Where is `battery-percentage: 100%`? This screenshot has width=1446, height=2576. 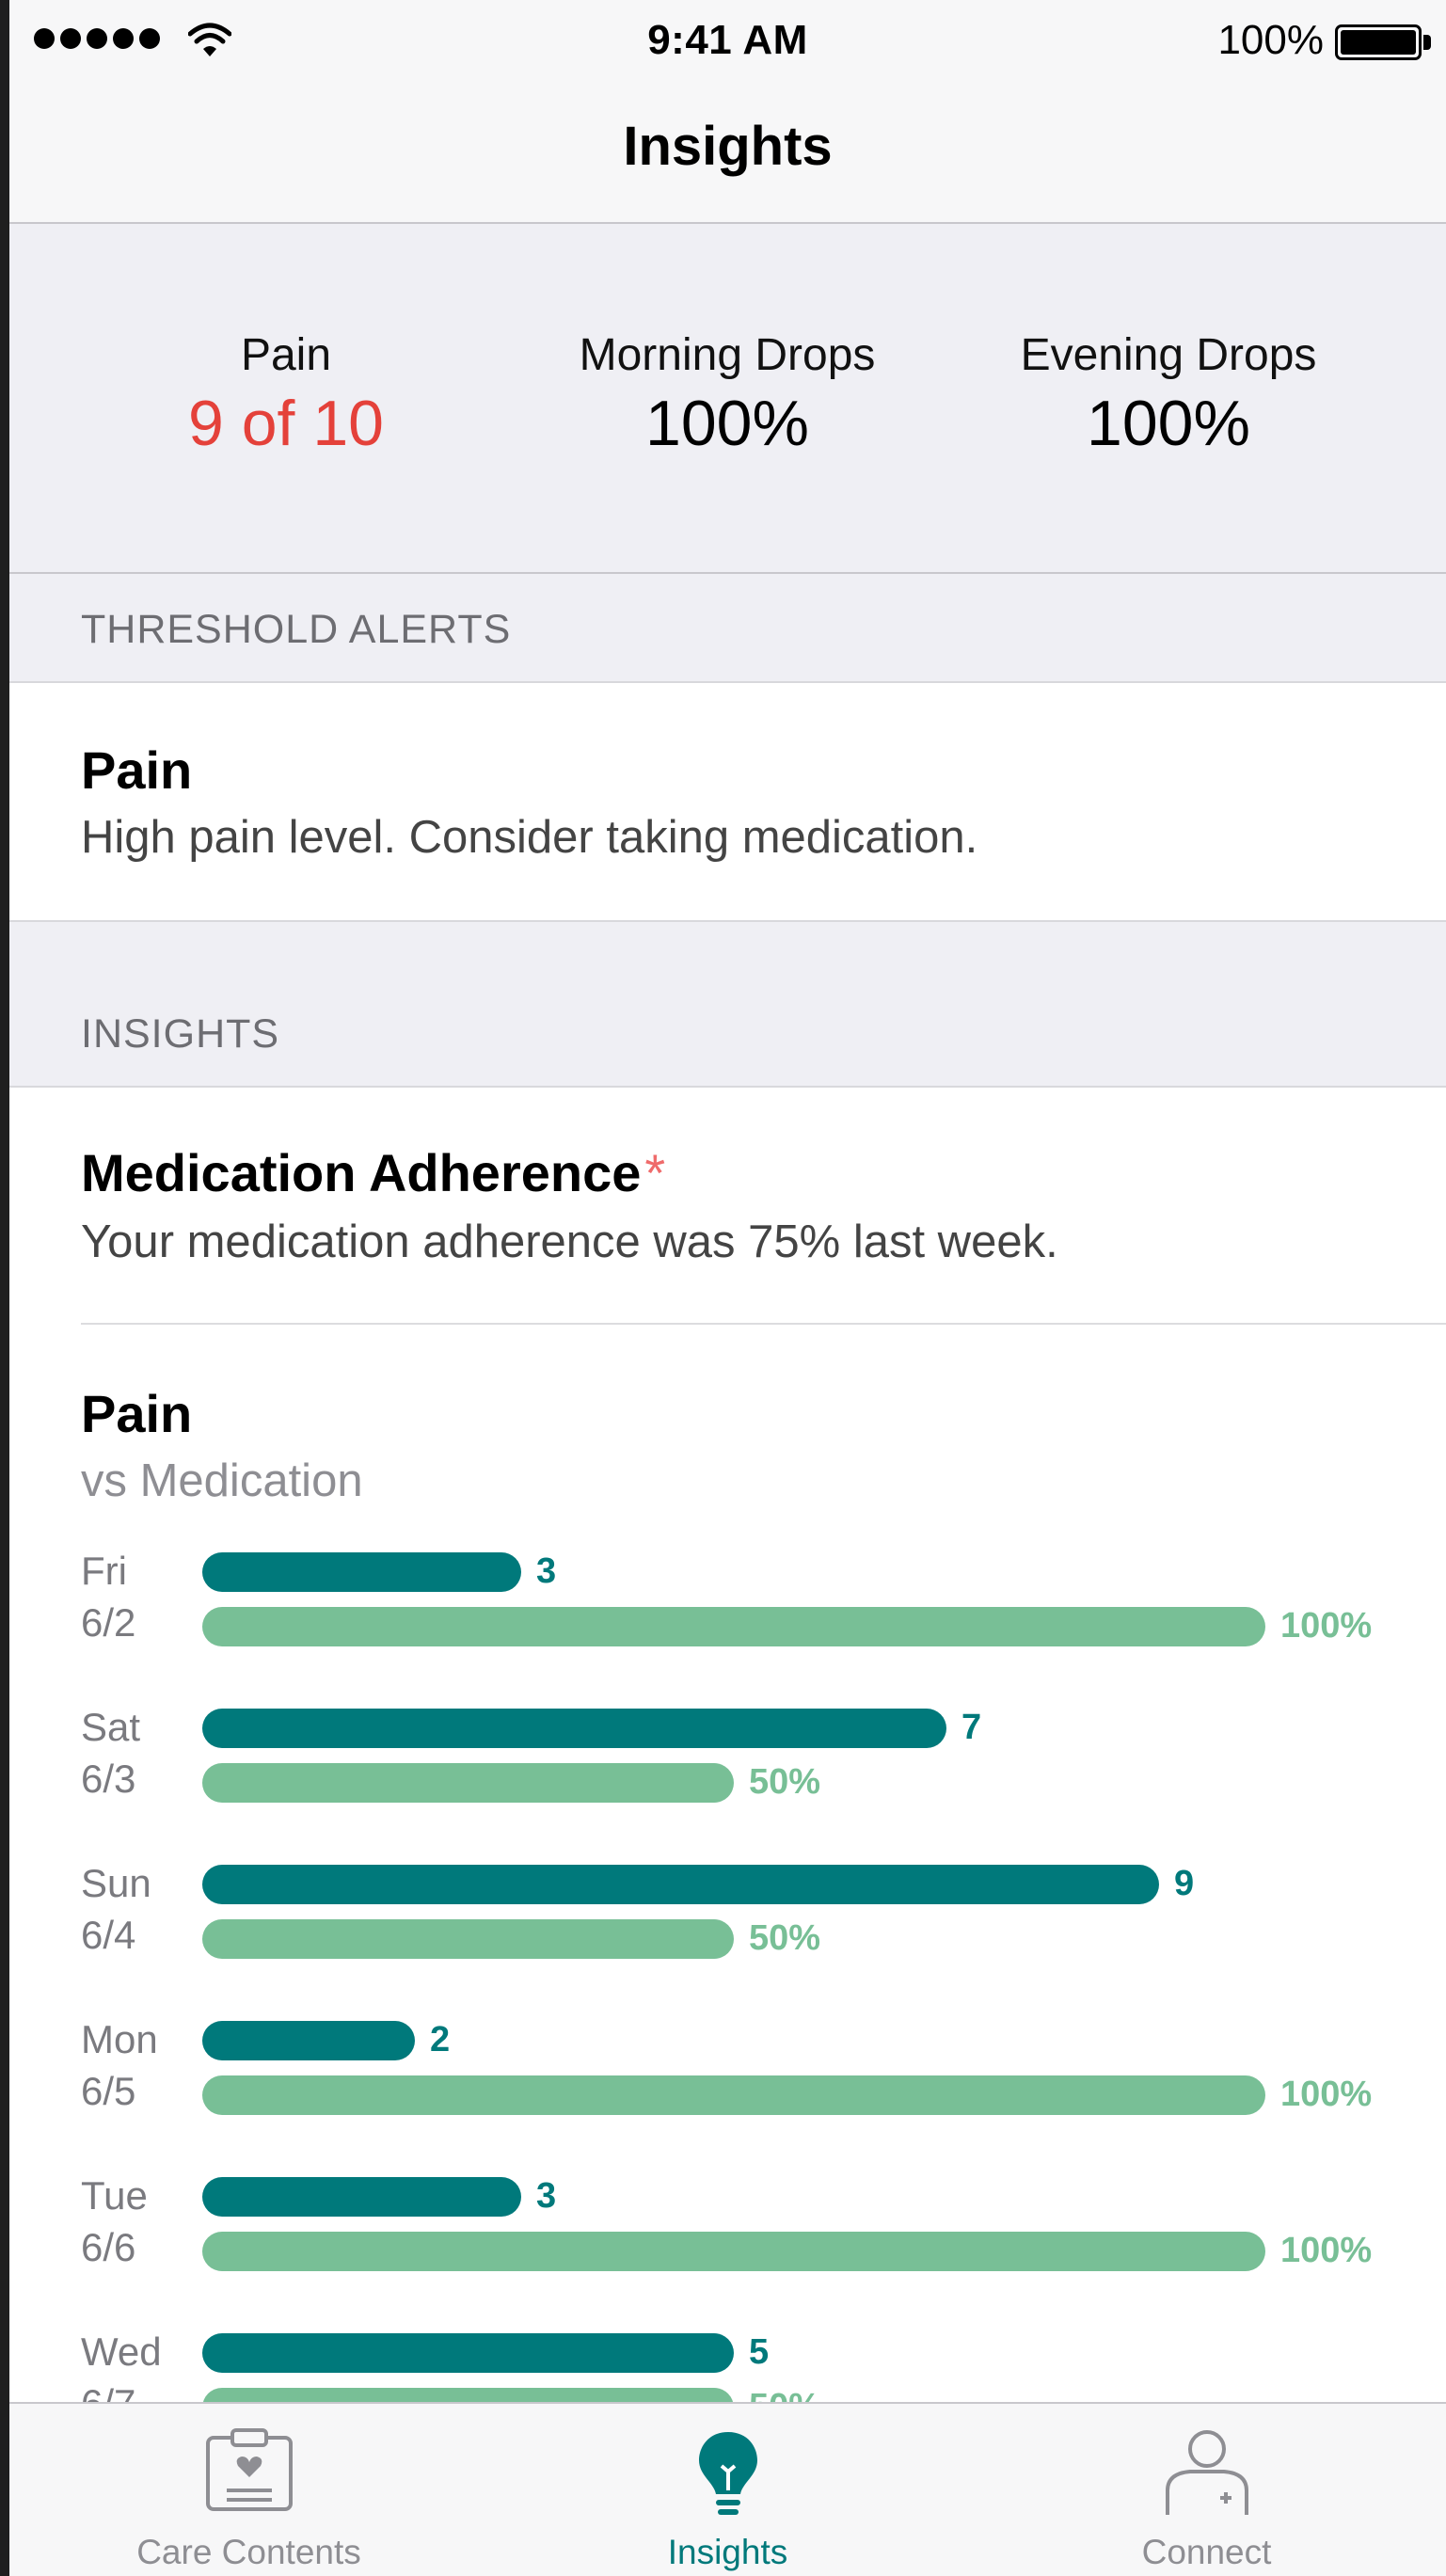 battery-percentage: 100% is located at coordinates (1270, 40).